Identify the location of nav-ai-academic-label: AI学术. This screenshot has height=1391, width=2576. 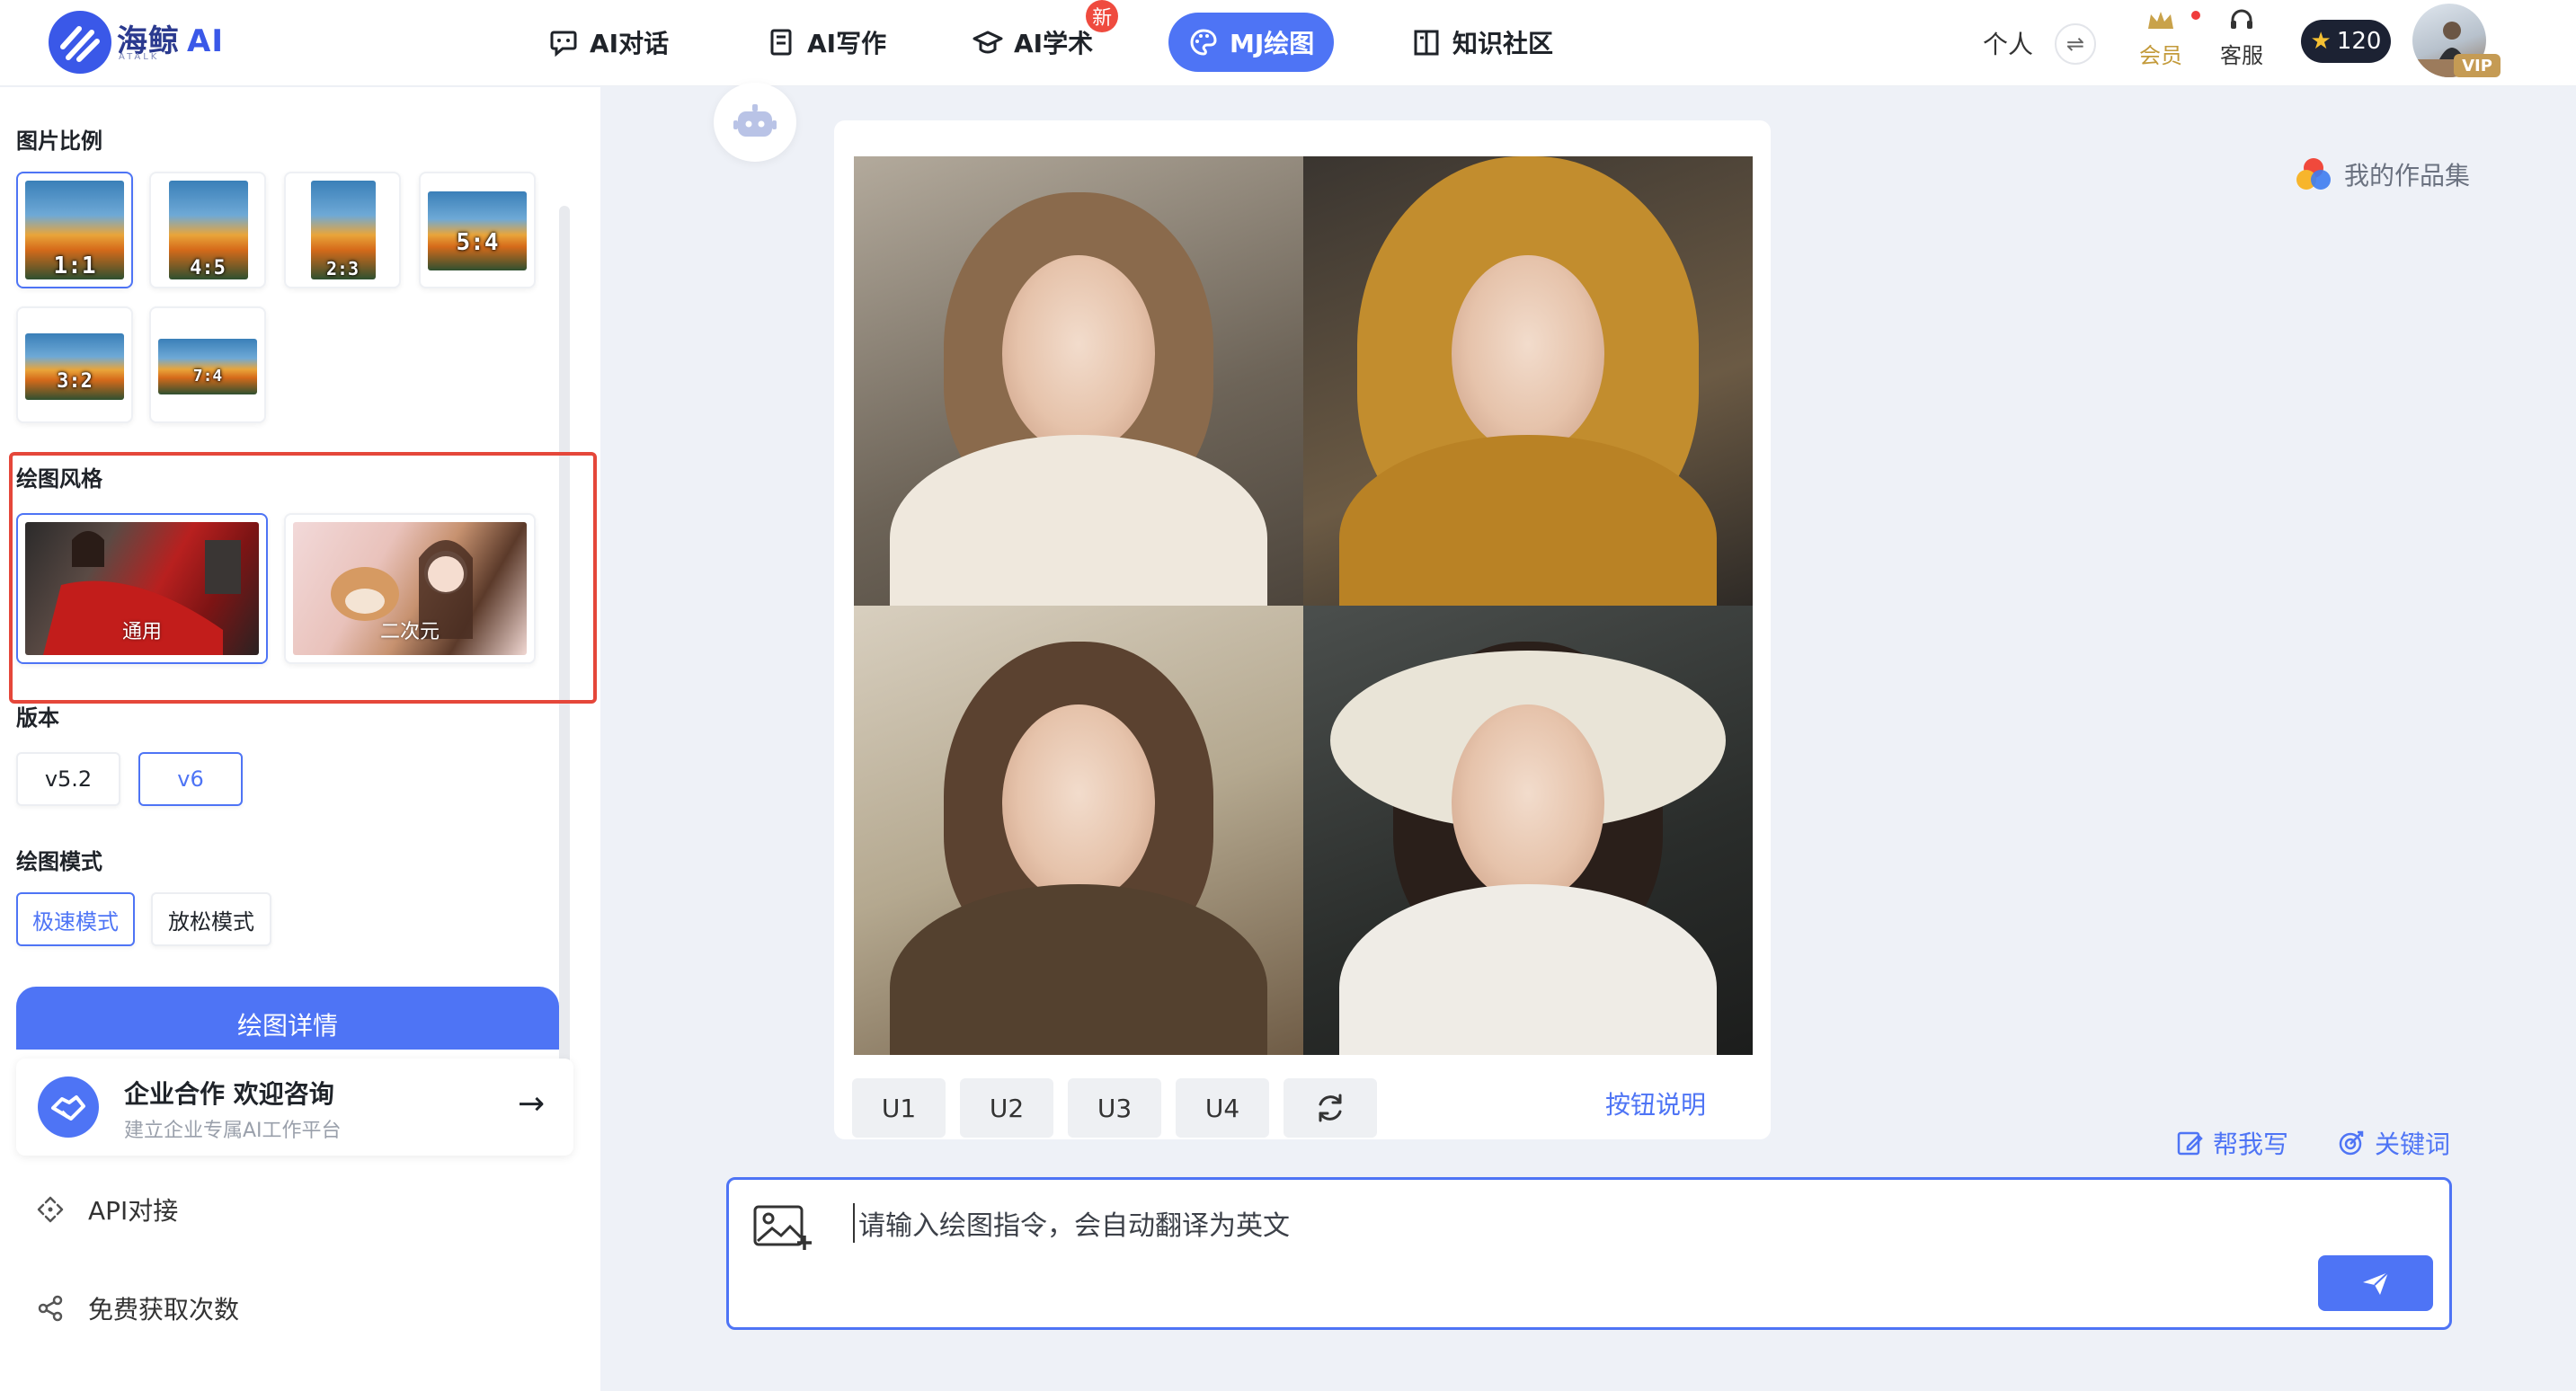
(1054, 43).